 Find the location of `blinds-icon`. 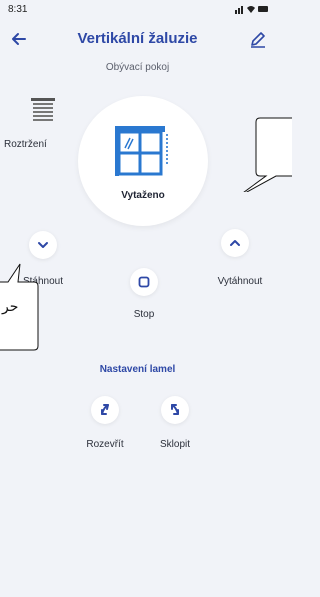

blinds-icon is located at coordinates (43, 110).